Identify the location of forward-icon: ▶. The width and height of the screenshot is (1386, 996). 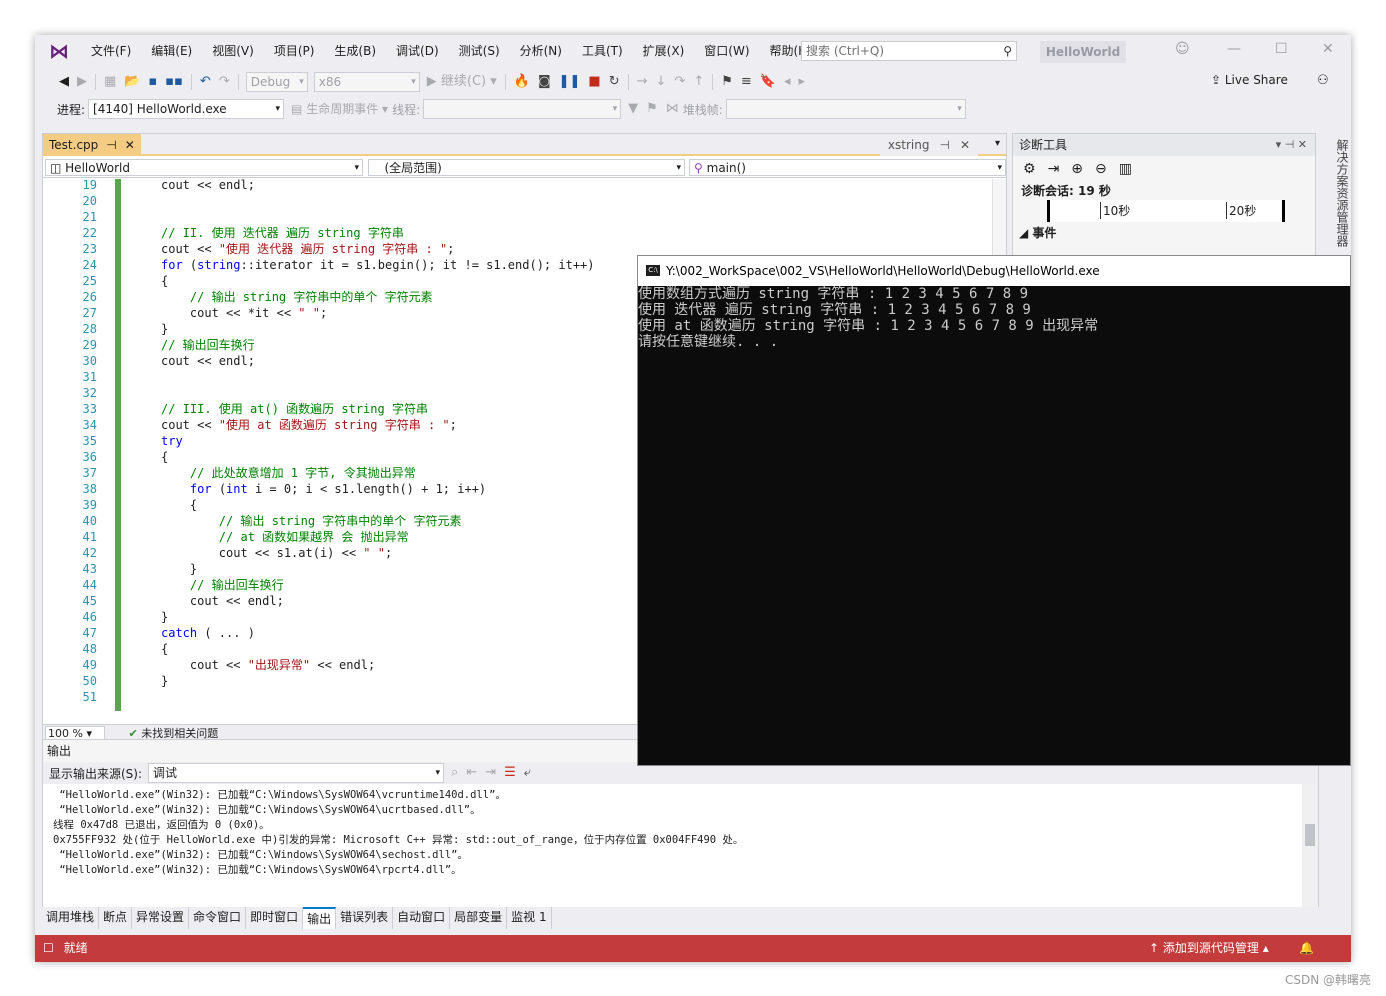
(82, 82).